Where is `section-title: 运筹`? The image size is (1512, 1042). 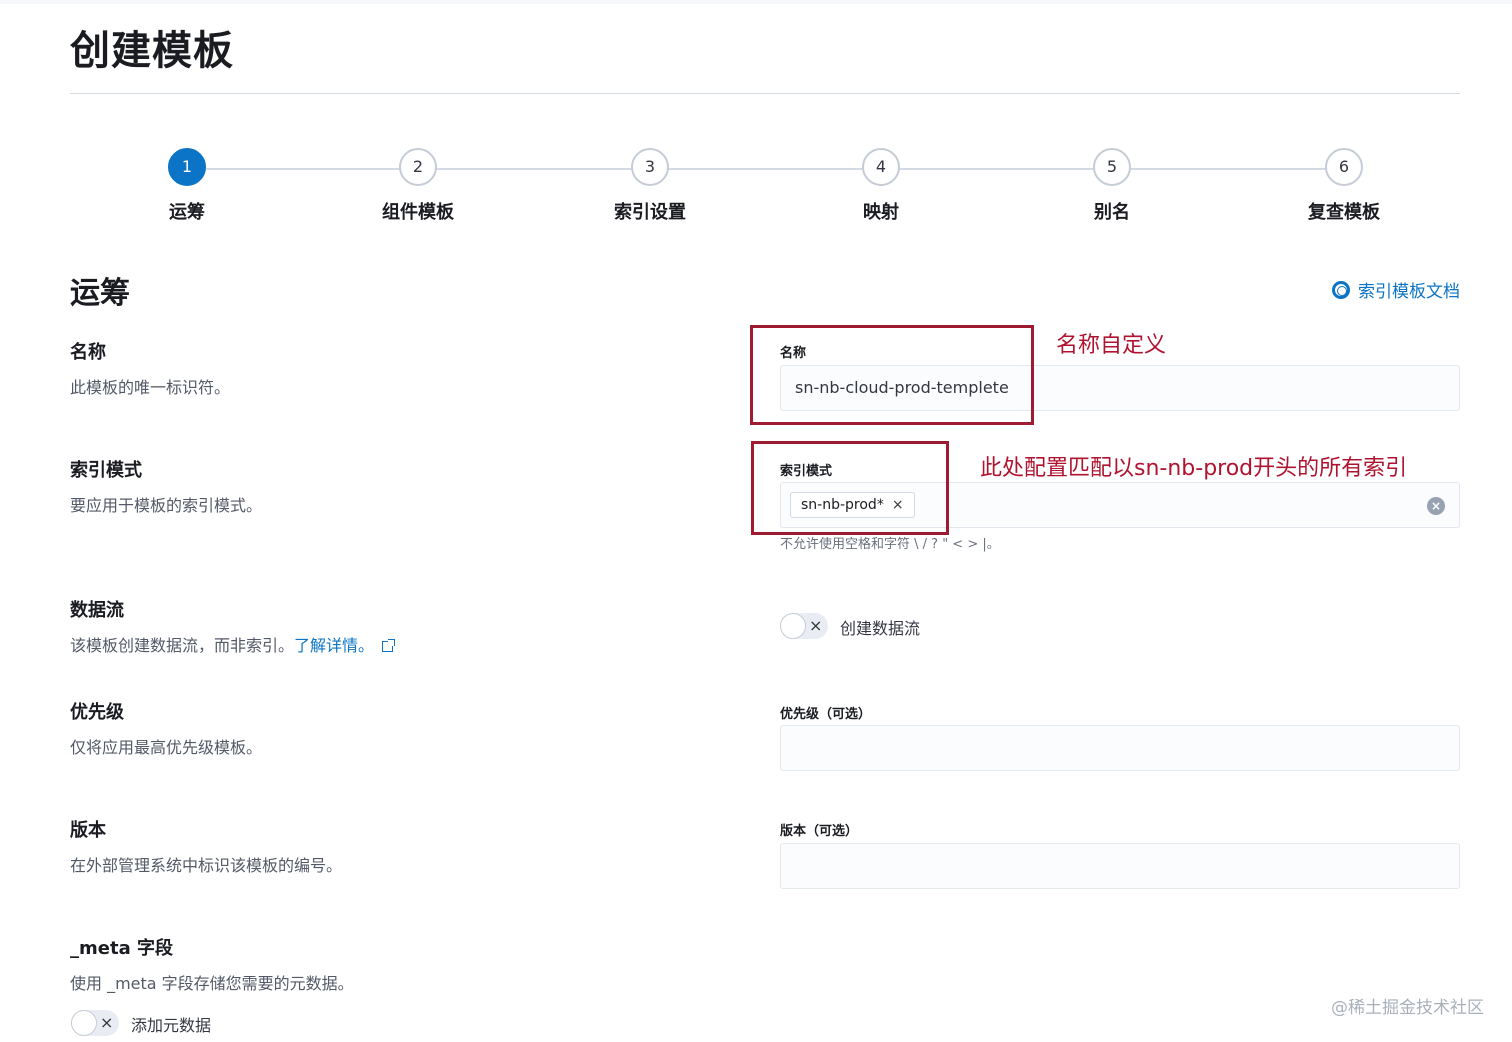 section-title: 运筹 is located at coordinates (100, 293).